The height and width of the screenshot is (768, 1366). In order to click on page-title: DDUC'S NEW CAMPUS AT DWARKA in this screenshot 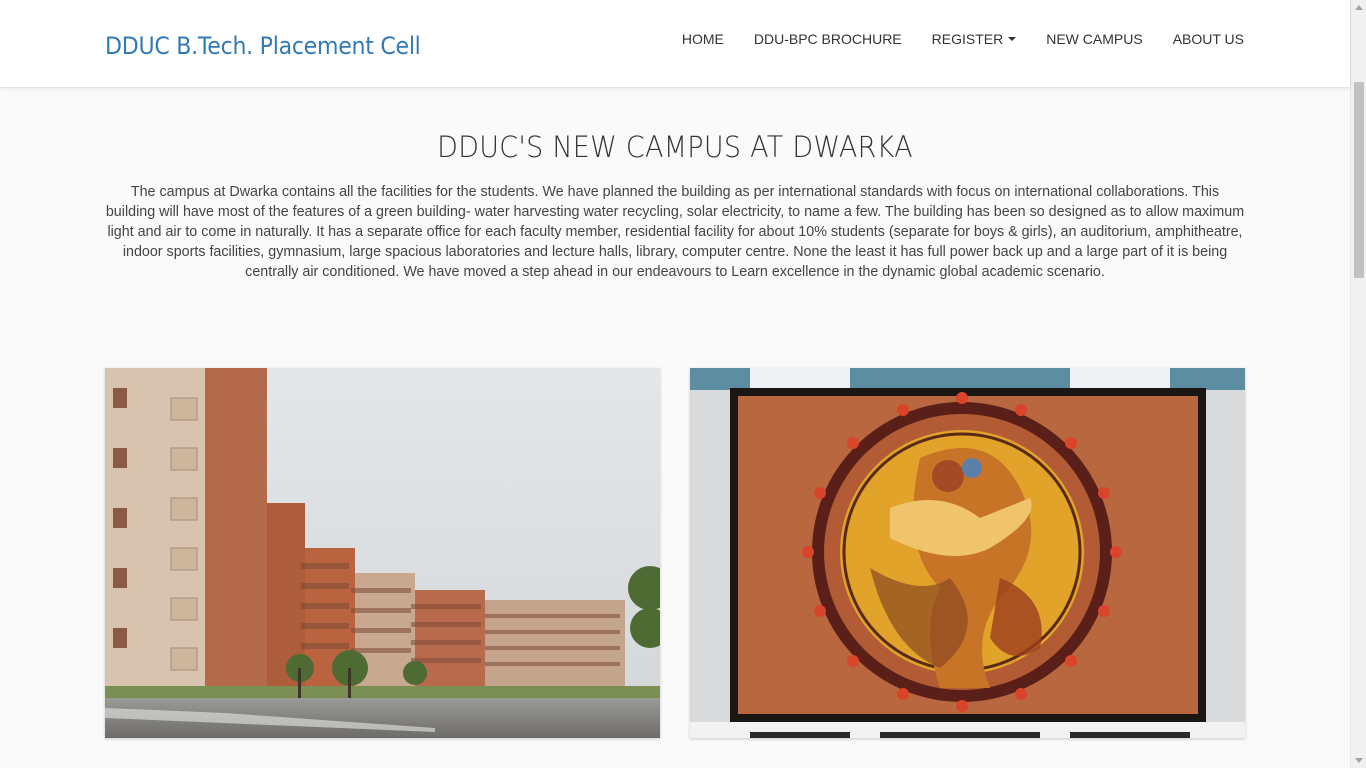, I will do `click(675, 147)`.